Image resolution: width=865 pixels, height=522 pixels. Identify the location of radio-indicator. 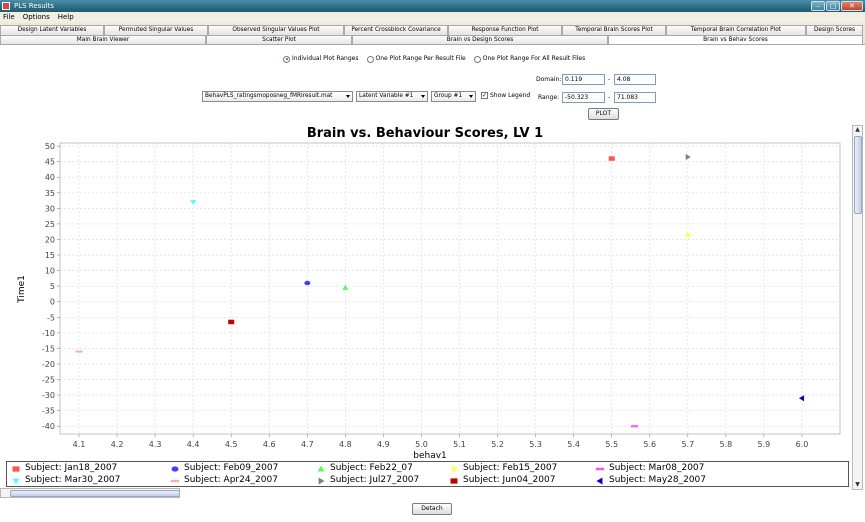
(477, 59).